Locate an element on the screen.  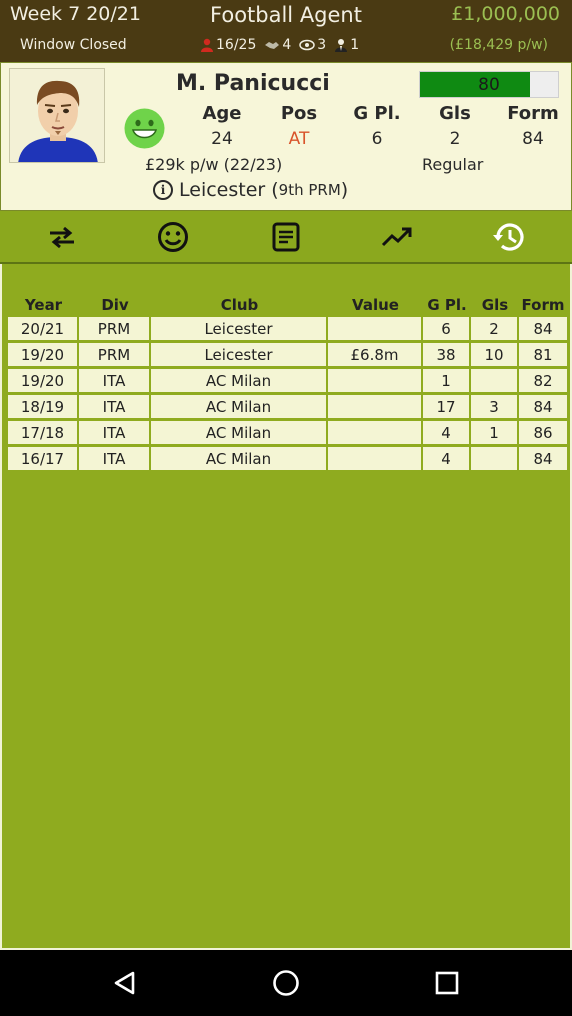
home-circle-icon is located at coordinates (286, 983).